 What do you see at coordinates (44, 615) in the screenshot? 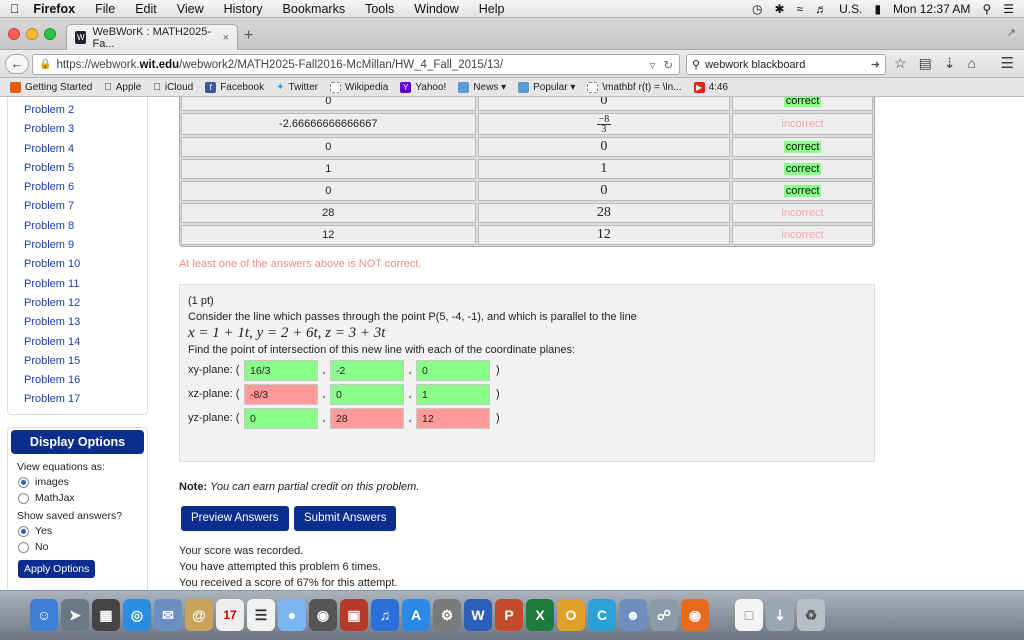
I see `finder-icon: ☺` at bounding box center [44, 615].